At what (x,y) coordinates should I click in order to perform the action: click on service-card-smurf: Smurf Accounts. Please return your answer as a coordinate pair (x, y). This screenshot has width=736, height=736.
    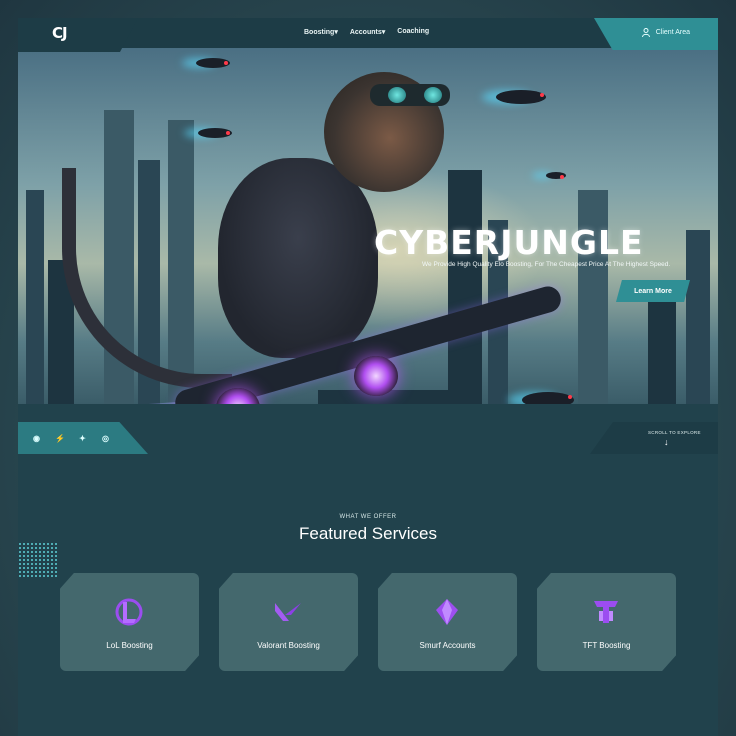
    Looking at the image, I should click on (447, 622).